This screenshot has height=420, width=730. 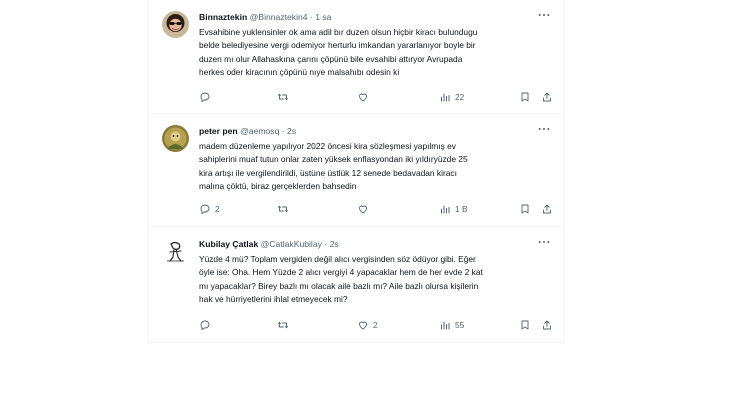 I want to click on author-name: Binnaztekin, so click(x=223, y=17).